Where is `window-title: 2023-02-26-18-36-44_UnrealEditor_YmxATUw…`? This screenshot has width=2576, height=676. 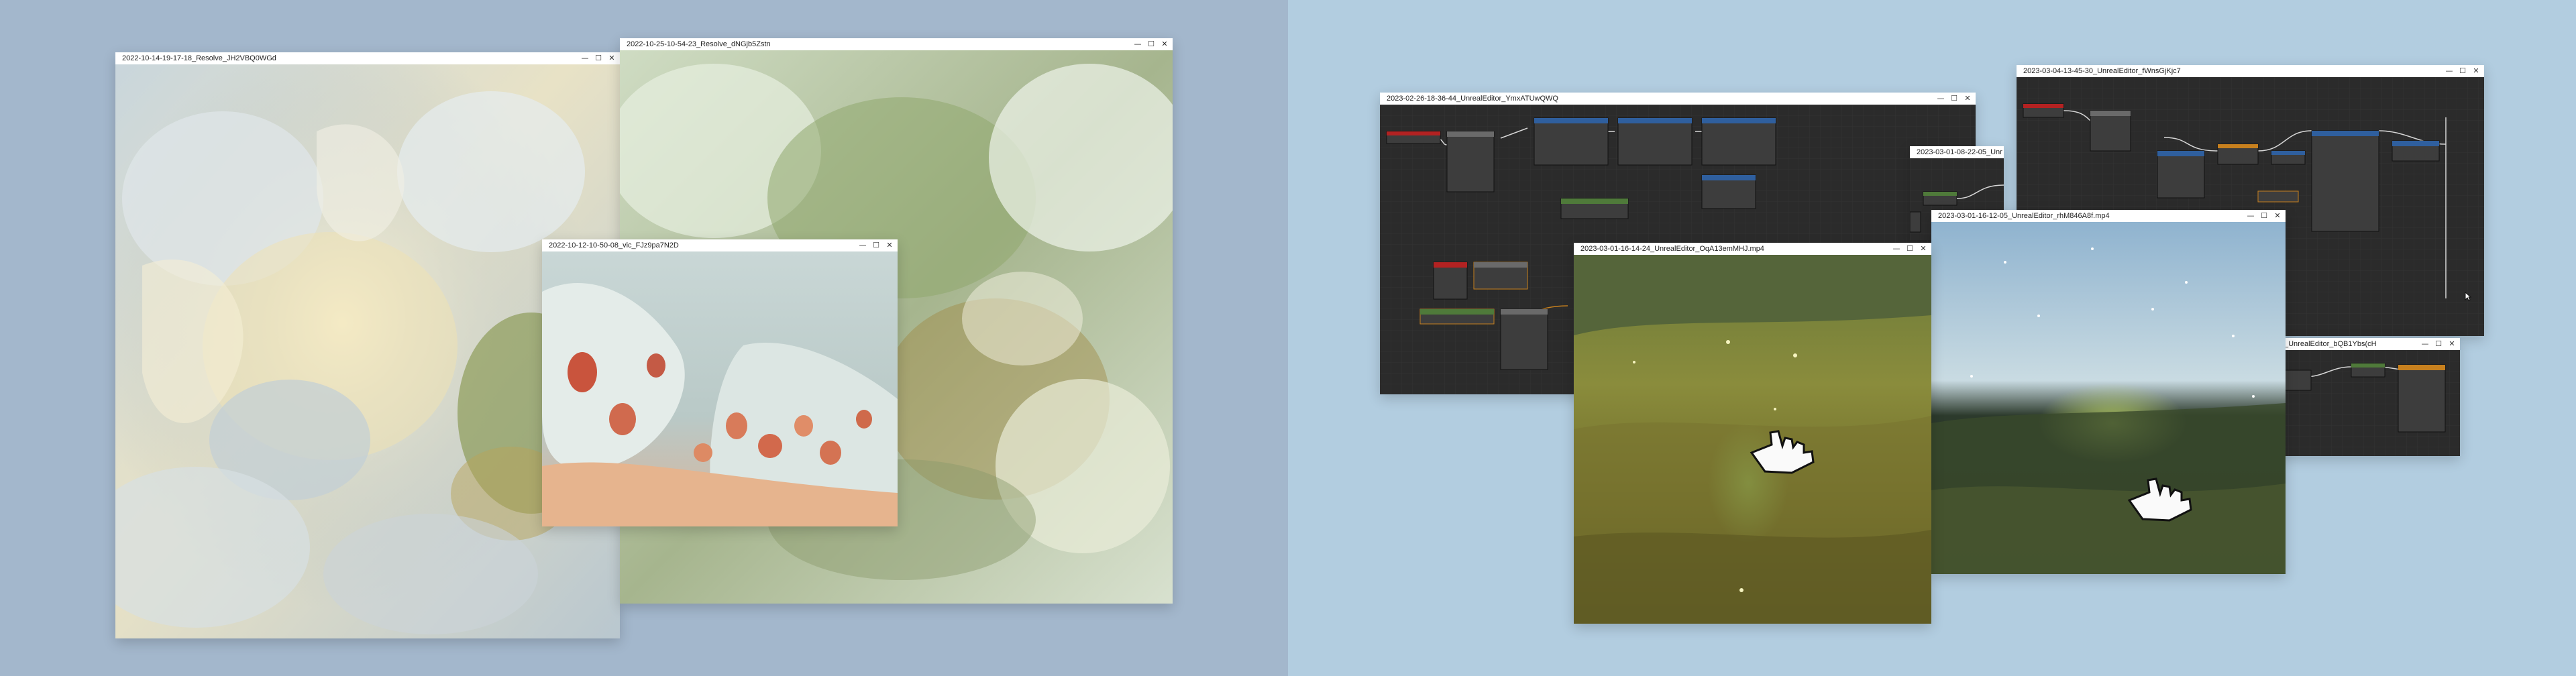
window-title: 2023-02-26-18-36-44_UnrealEditor_YmxATUw… is located at coordinates (1472, 99).